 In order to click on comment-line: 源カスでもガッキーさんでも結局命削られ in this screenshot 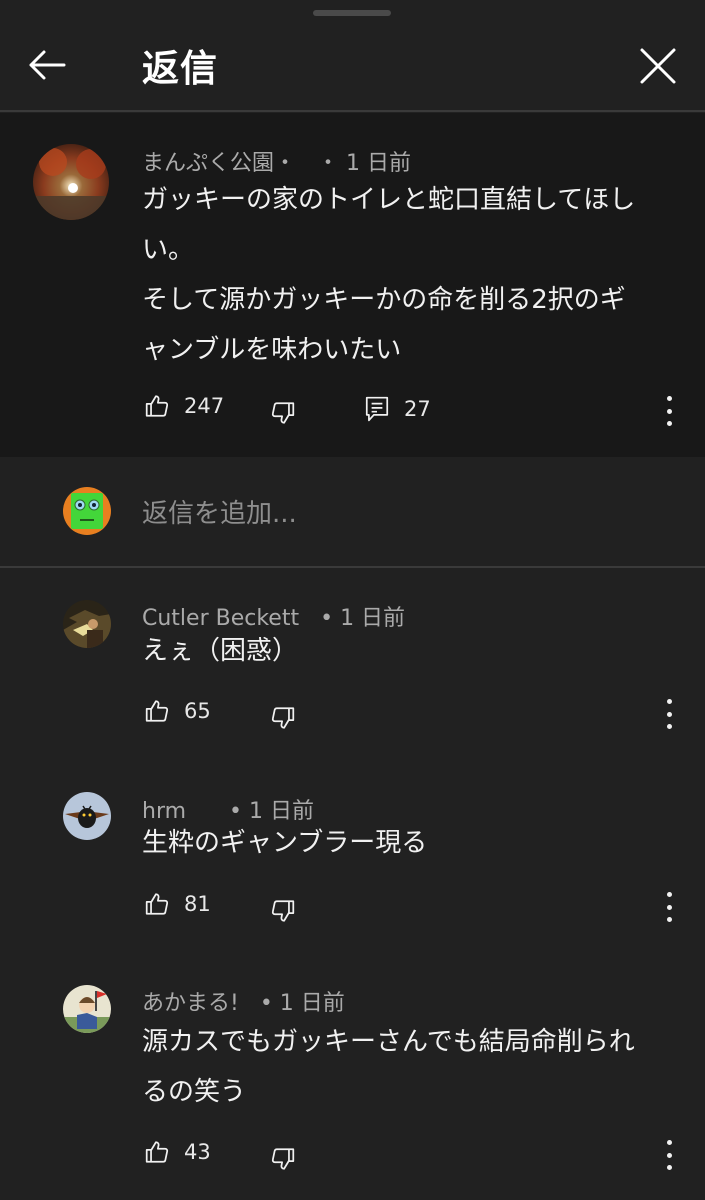, I will do `click(388, 1042)`.